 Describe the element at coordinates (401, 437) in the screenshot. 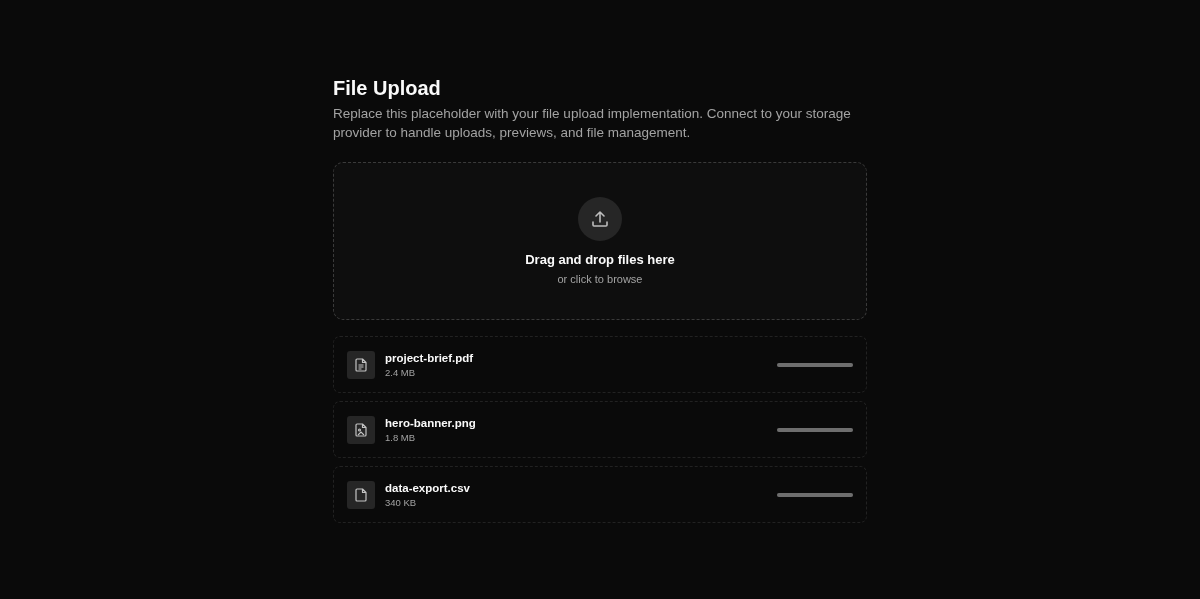

I see `file-size: 1.8 MB` at that location.